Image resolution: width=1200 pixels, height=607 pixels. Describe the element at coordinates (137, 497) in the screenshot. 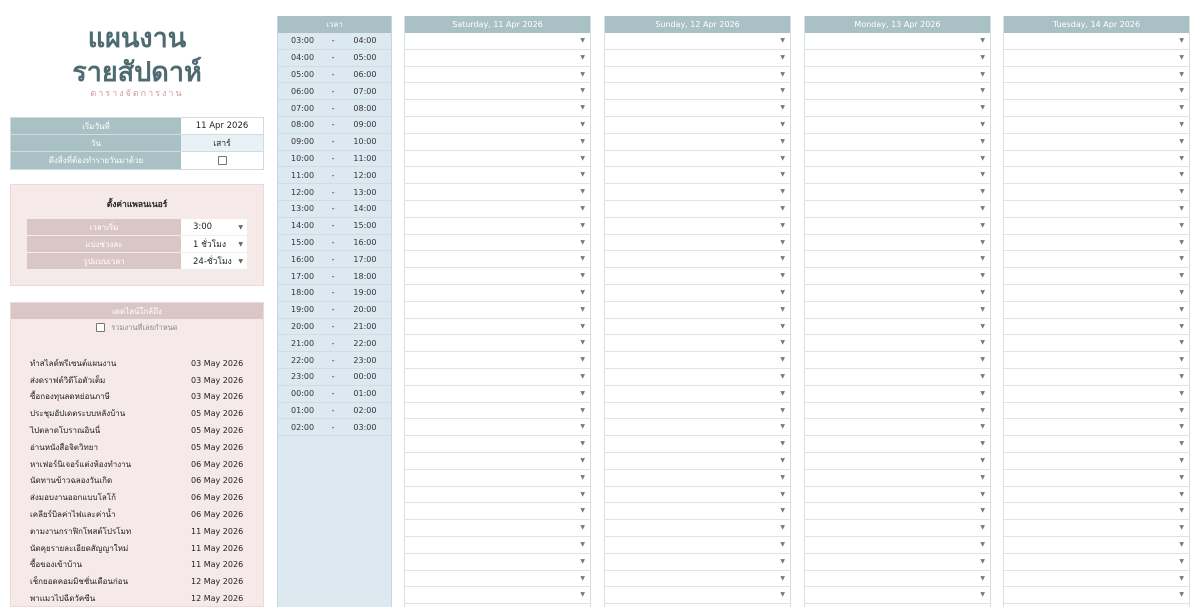

I see `deadline-item: ส่งมอบงานออกแบบโลโก้ 06 May 2026` at that location.